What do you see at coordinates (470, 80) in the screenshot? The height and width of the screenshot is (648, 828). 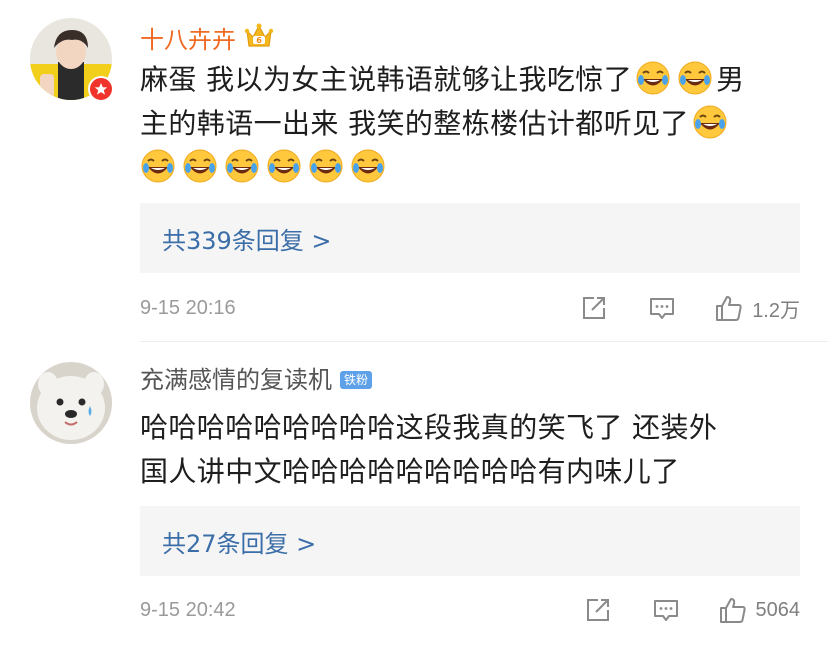 I see `comment-line-1: 麻蛋 我以为女主说韩语就够让我吃惊了男` at bounding box center [470, 80].